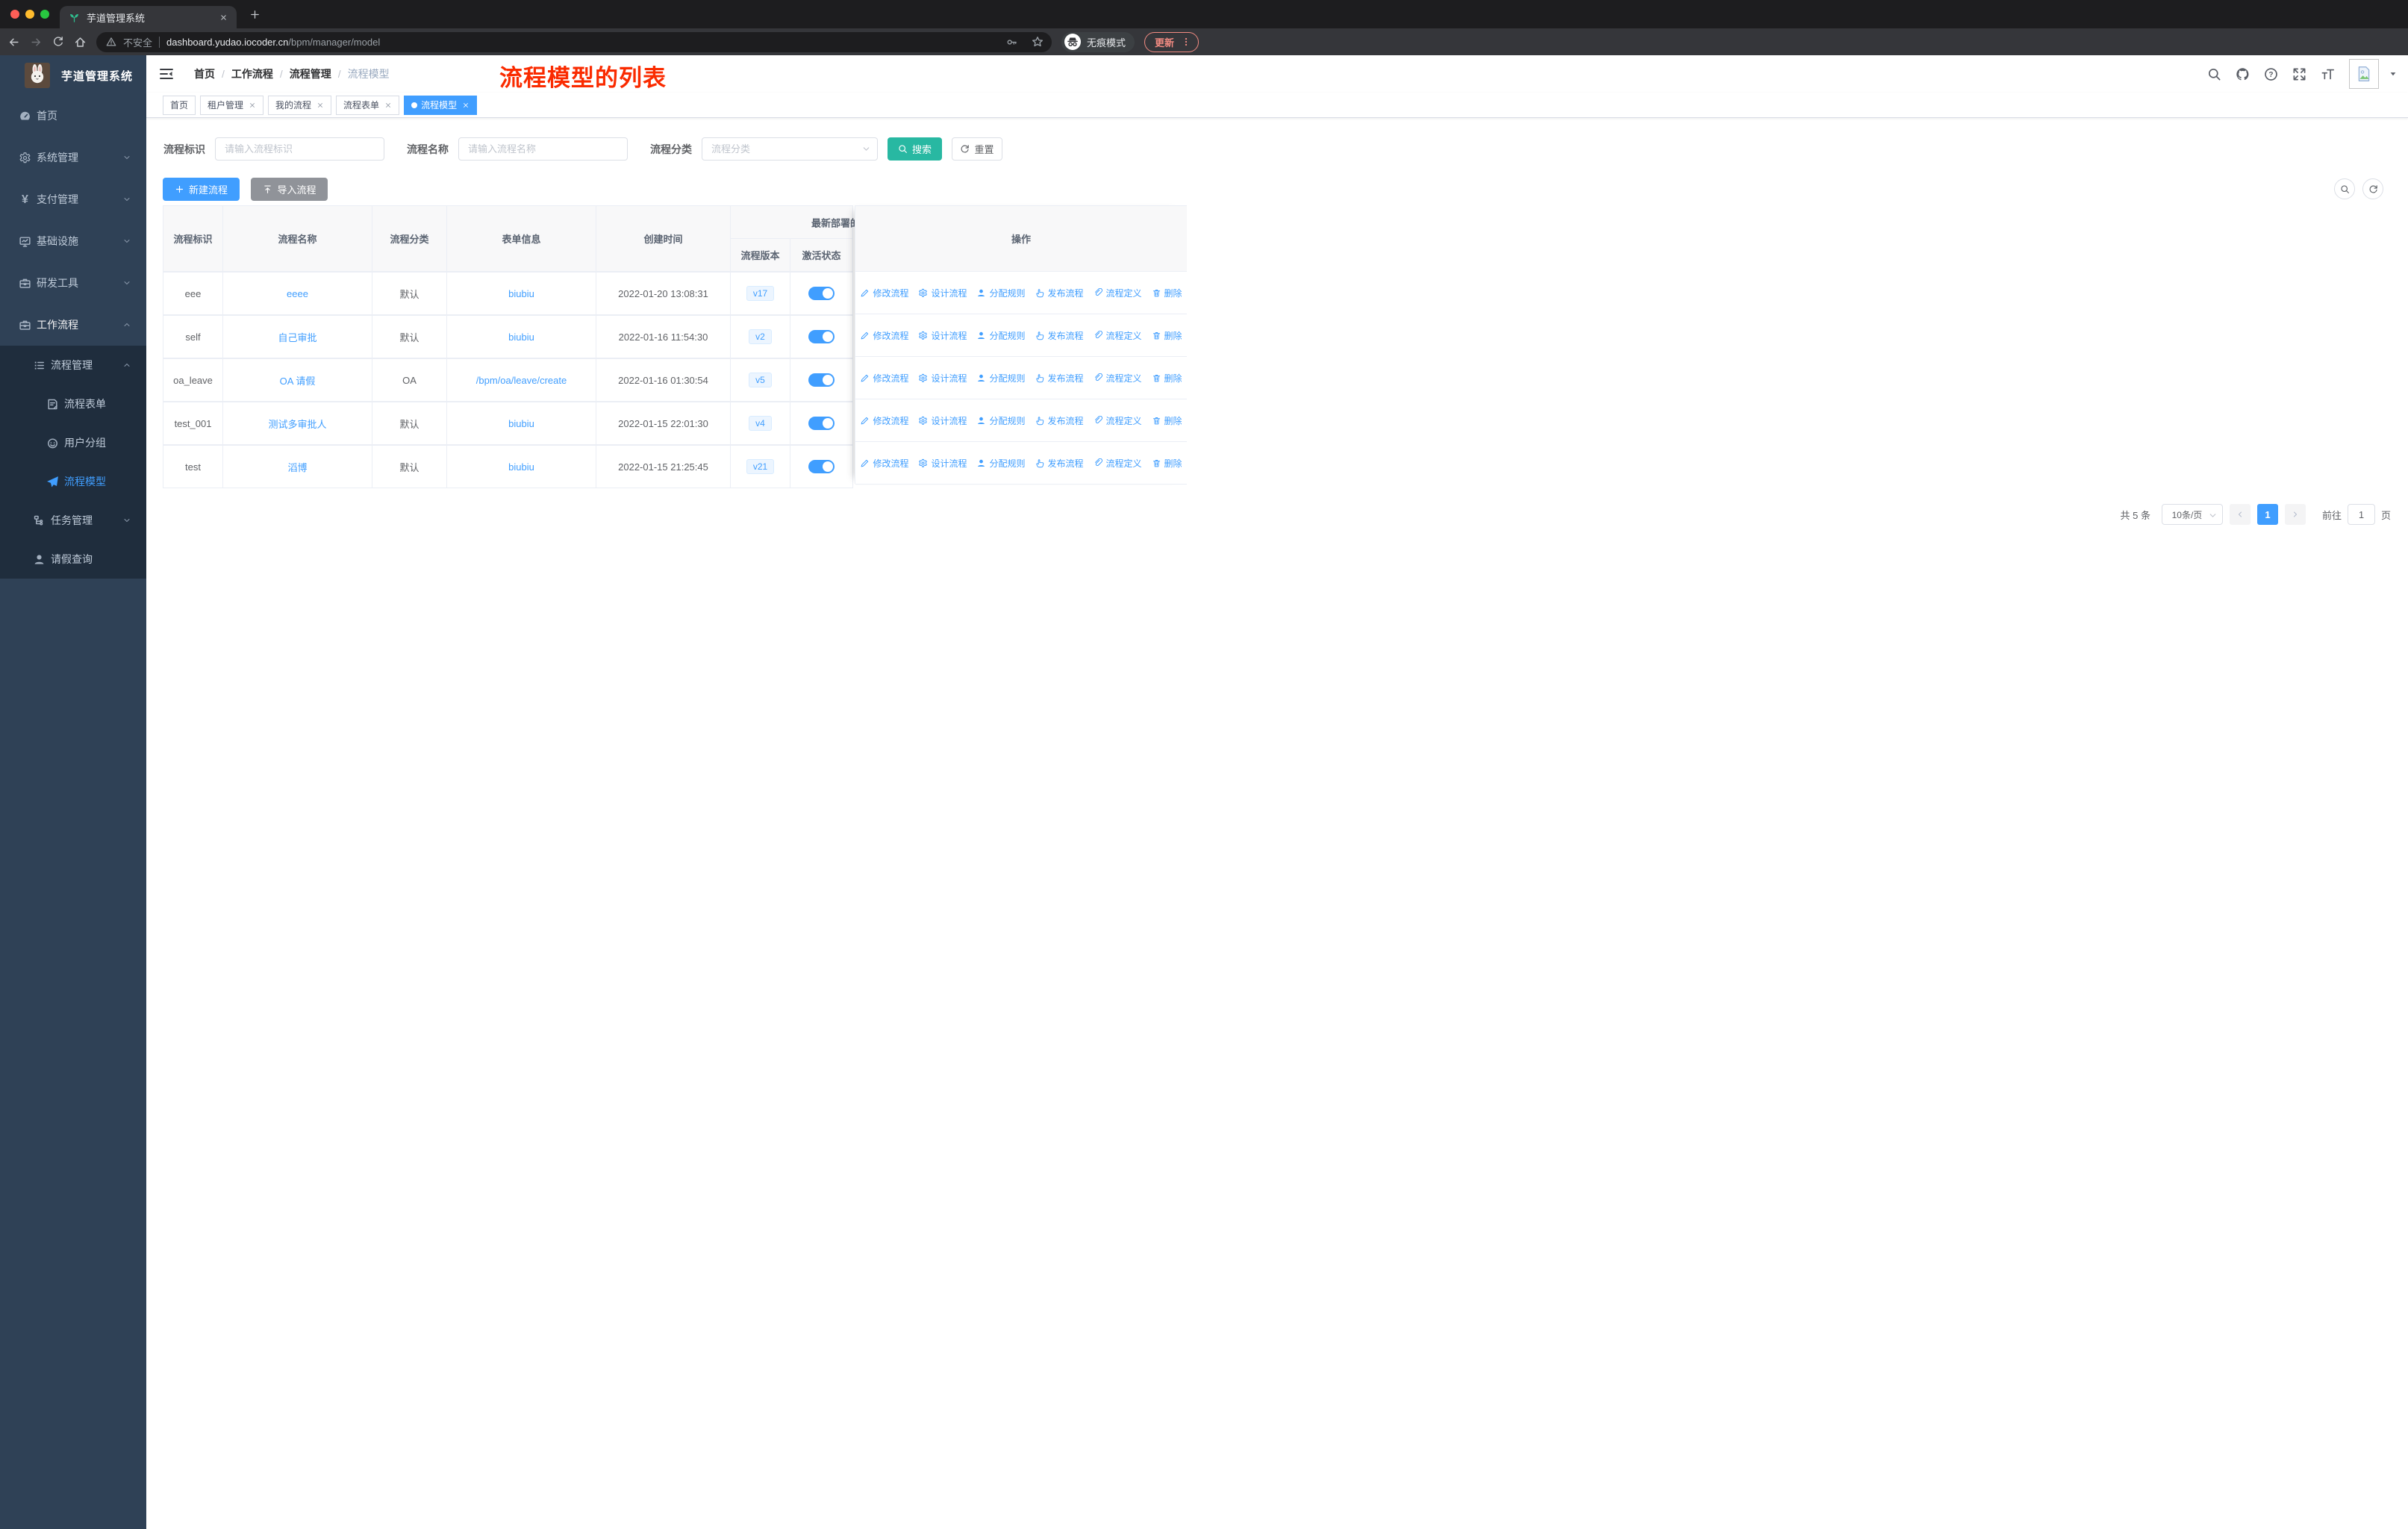  What do you see at coordinates (232, 105) in the screenshot?
I see `tag-tenant: 租户管理` at bounding box center [232, 105].